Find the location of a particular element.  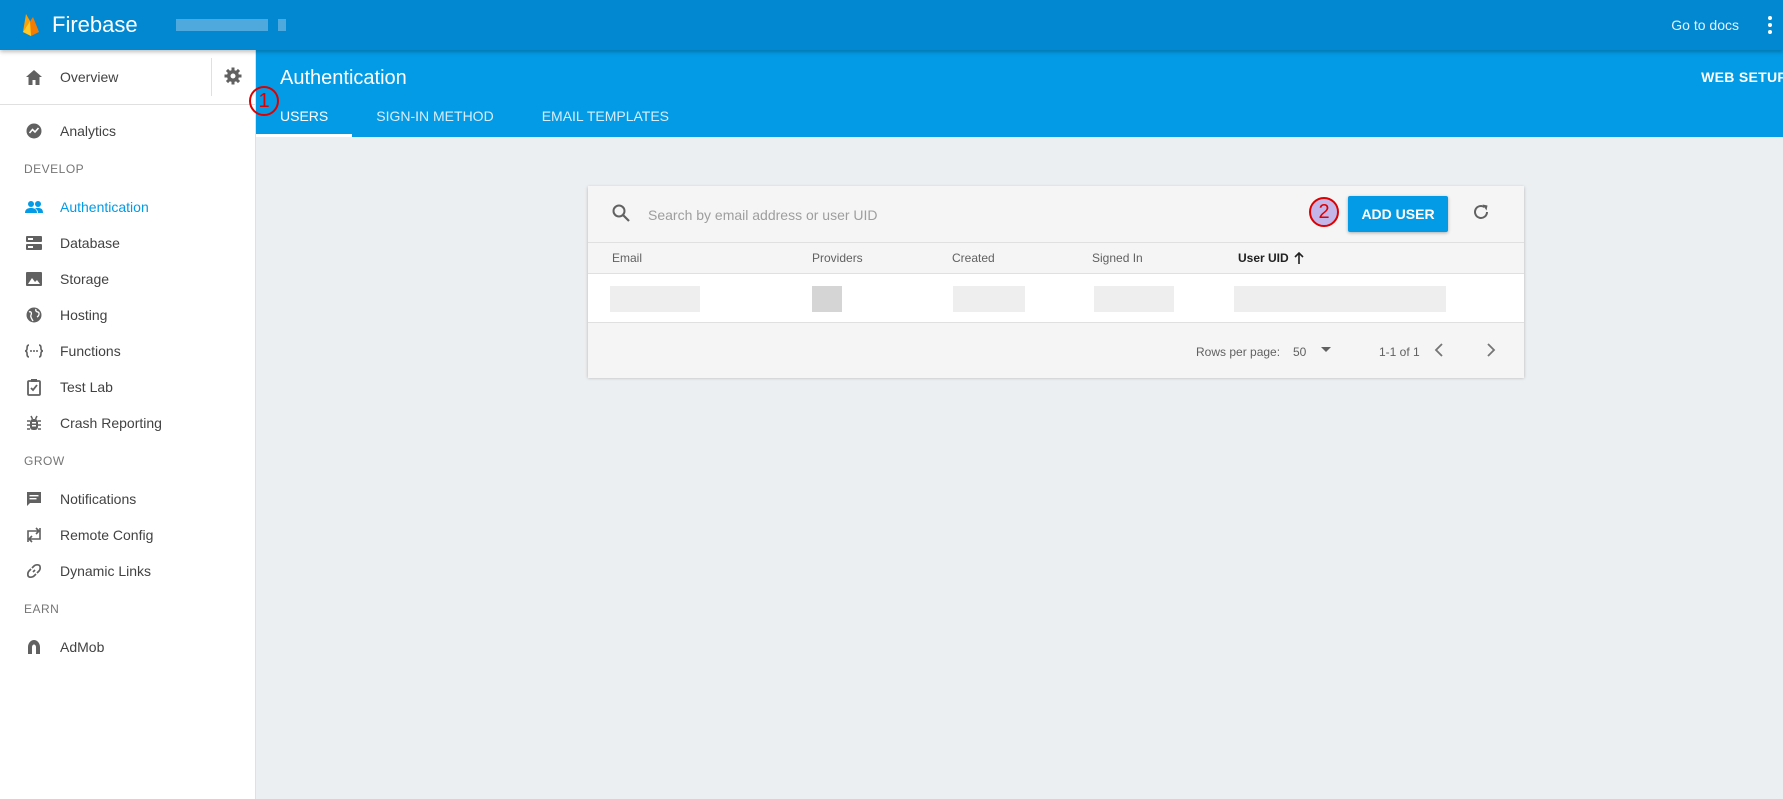

column-header-providers: Providers is located at coordinates (837, 258).